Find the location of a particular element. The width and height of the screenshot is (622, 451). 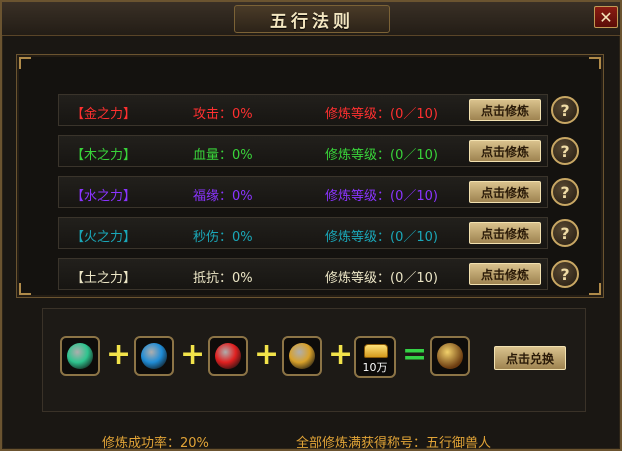

element-row-water: 【水之力】 福缘：0% 修炼等级：(0／10) 点击修炼 is located at coordinates (303, 192).